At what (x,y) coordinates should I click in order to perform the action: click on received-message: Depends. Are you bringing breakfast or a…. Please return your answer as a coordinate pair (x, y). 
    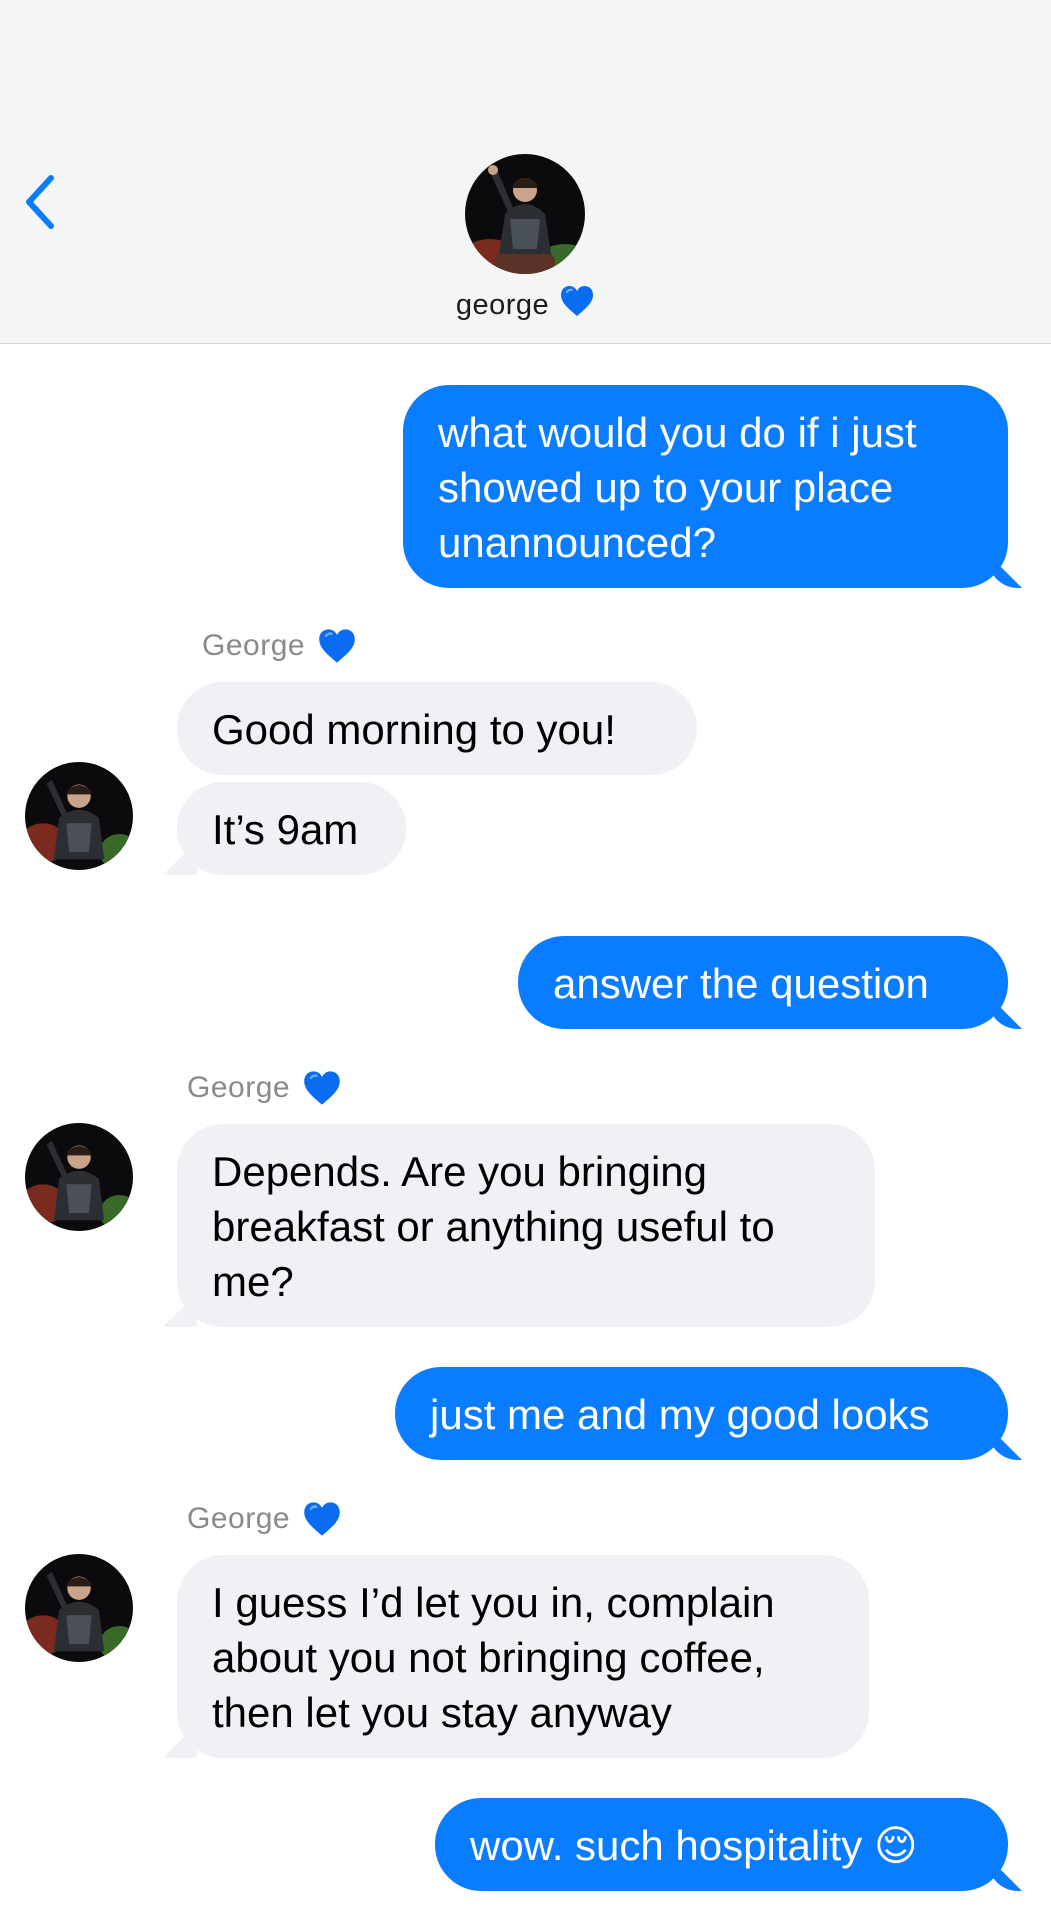
    Looking at the image, I should click on (526, 1225).